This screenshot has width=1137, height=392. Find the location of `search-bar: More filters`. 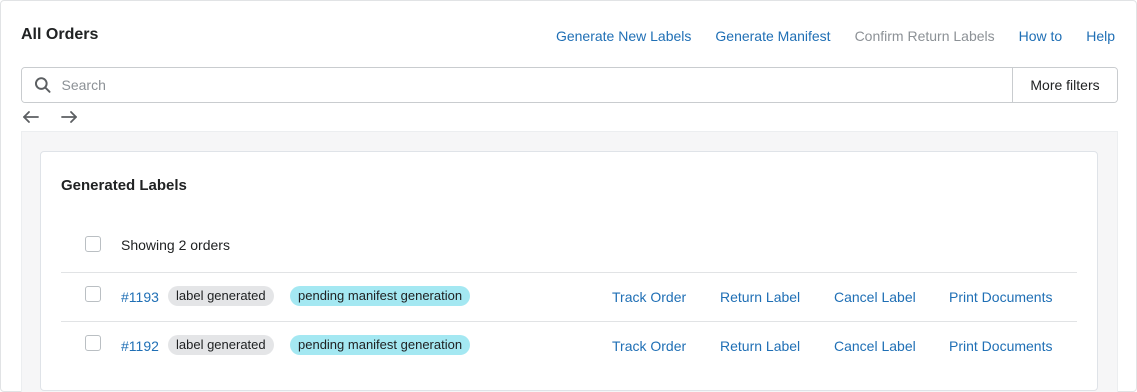

search-bar: More filters is located at coordinates (569, 85).